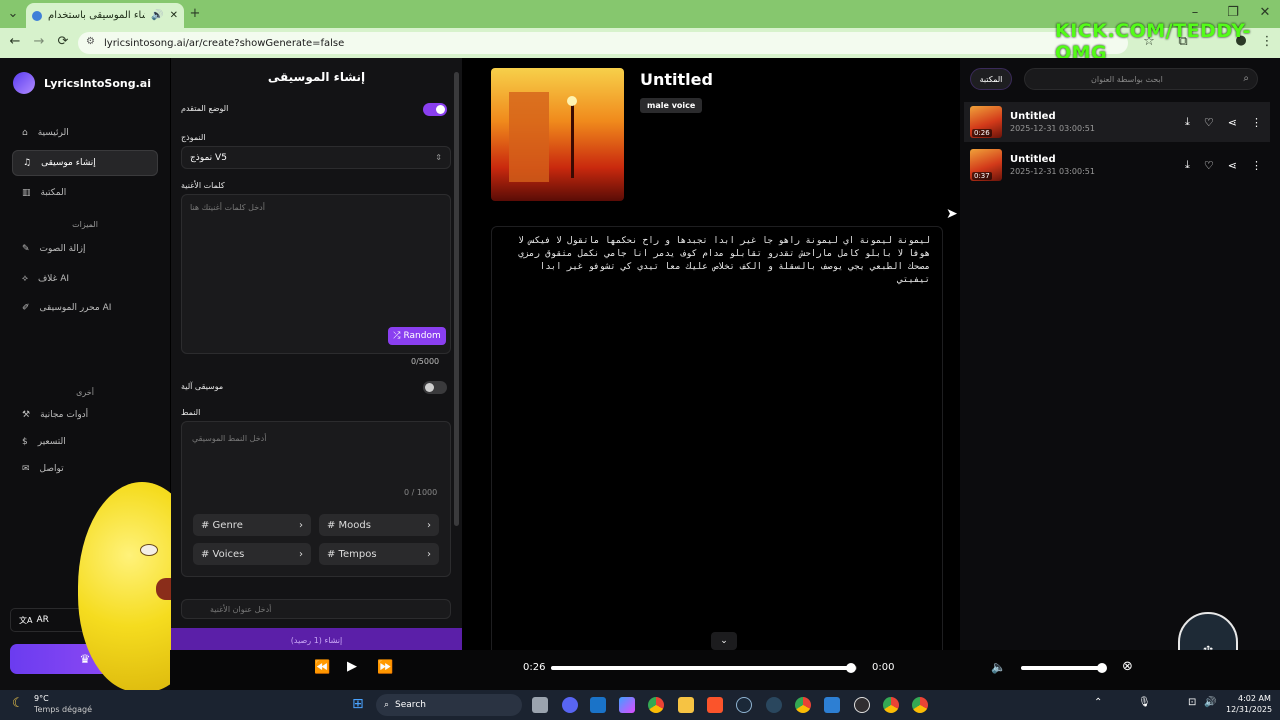  Describe the element at coordinates (1144, 702) in the screenshot. I see `microphone-icon: 🎙` at that location.